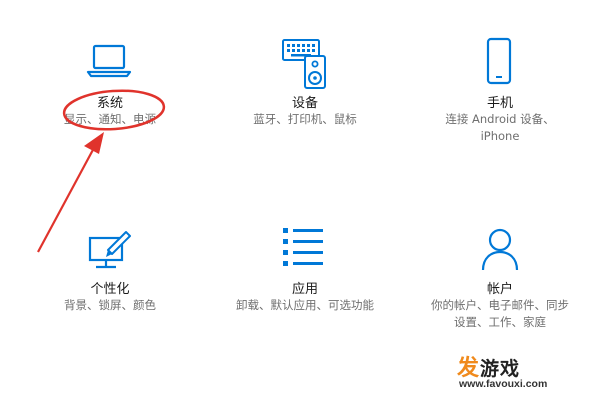 This screenshot has height=400, width=600. Describe the element at coordinates (500, 119) in the screenshot. I see `tile-phone-desc-line1: 连接 Android 设备、` at that location.